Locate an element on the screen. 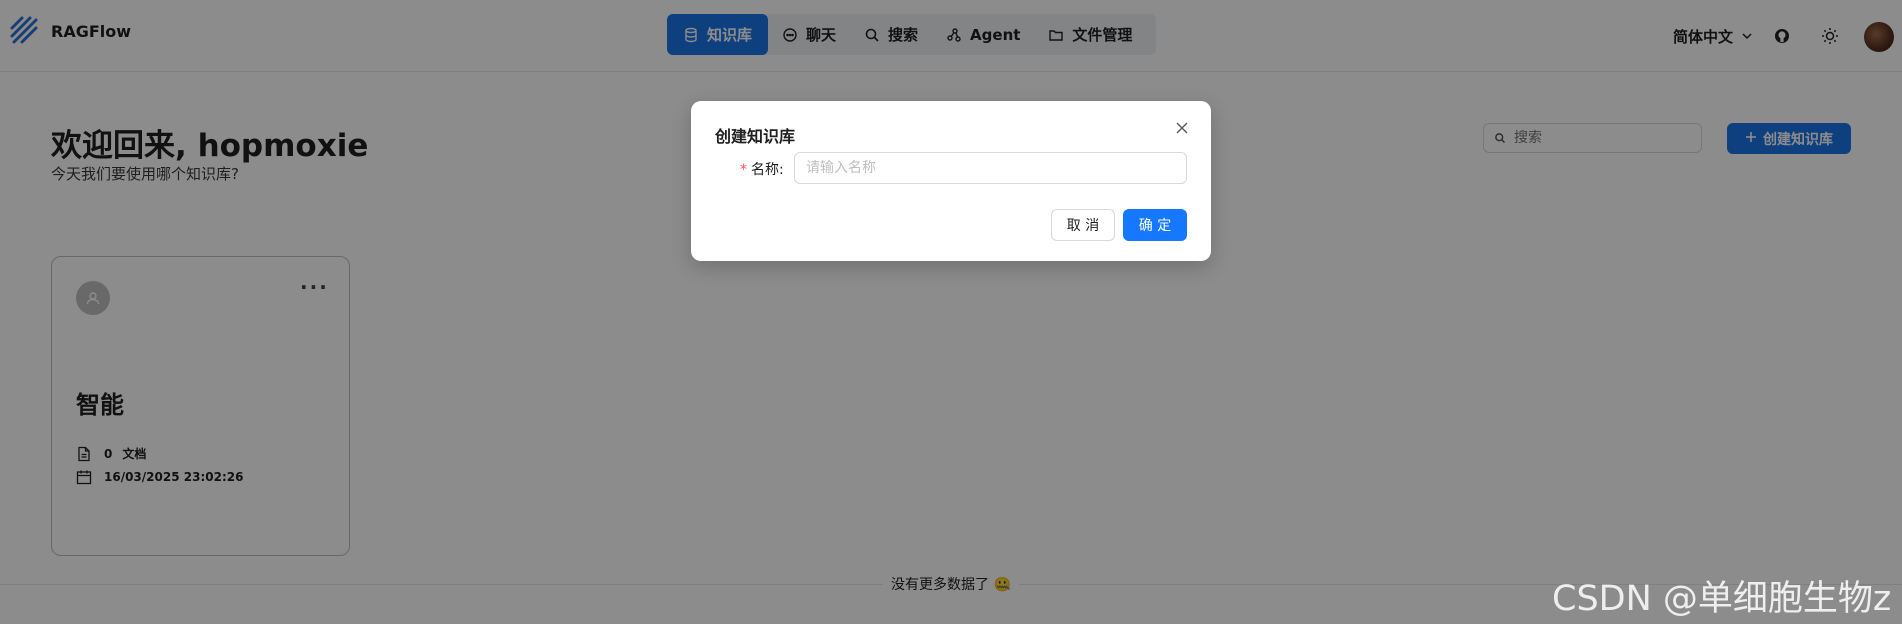 The height and width of the screenshot is (624, 1902). name-field-label: * 名称: is located at coordinates (762, 169).